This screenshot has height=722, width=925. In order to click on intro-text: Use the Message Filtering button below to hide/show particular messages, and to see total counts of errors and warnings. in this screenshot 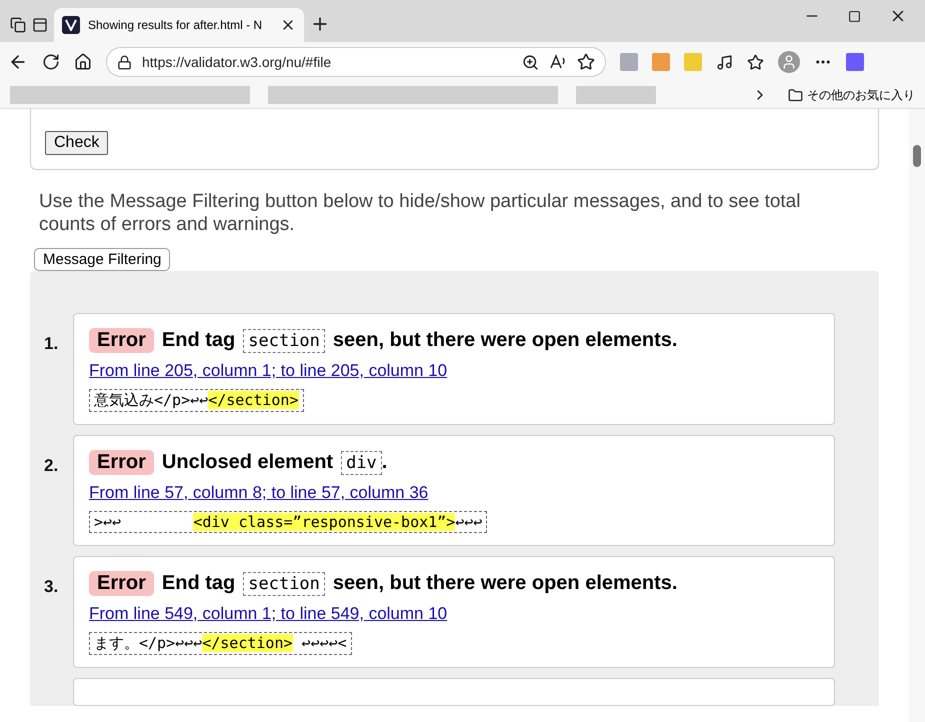, I will do `click(420, 213)`.